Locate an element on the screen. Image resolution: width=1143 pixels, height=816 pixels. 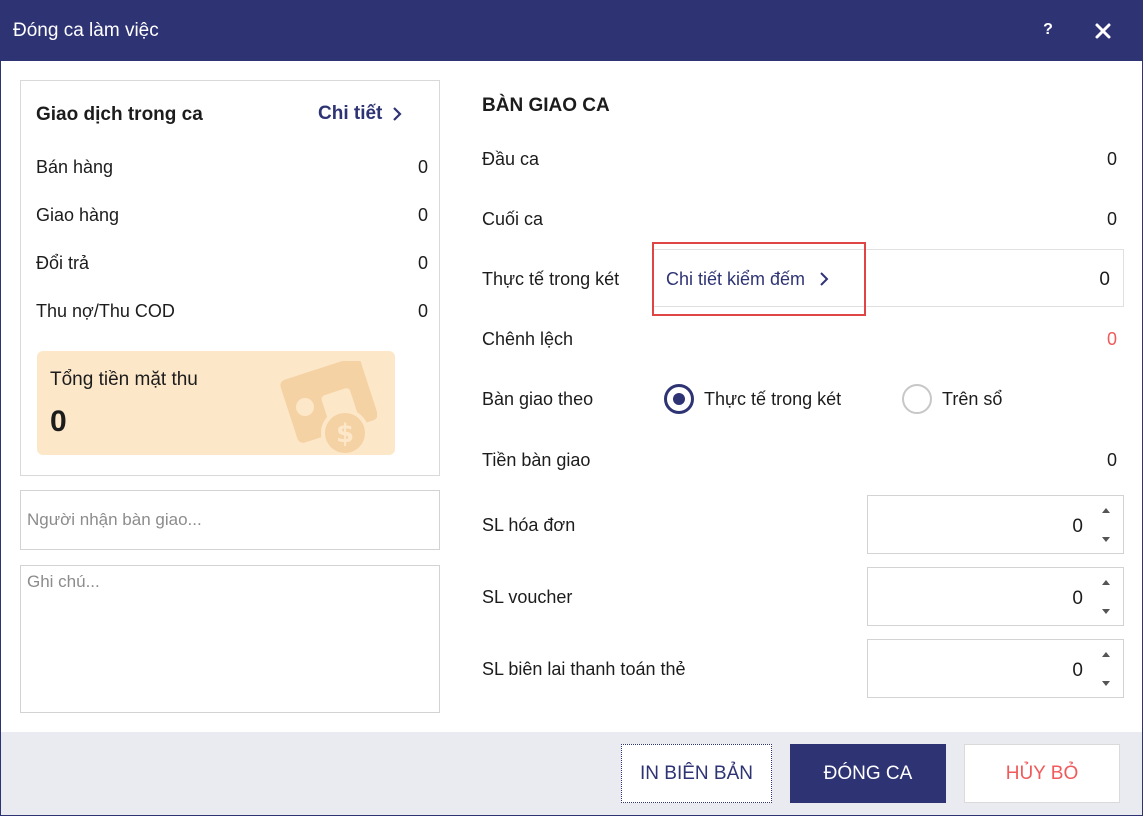
handover-amount-label: Tiền bàn giao is located at coordinates (536, 460).